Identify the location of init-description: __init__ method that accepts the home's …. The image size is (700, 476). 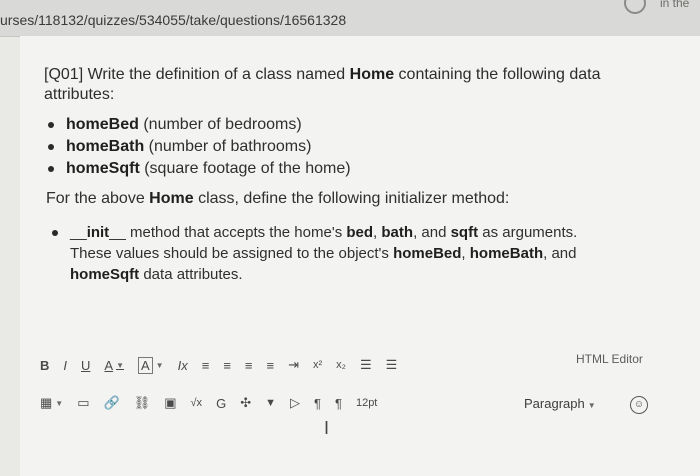
(352, 253).